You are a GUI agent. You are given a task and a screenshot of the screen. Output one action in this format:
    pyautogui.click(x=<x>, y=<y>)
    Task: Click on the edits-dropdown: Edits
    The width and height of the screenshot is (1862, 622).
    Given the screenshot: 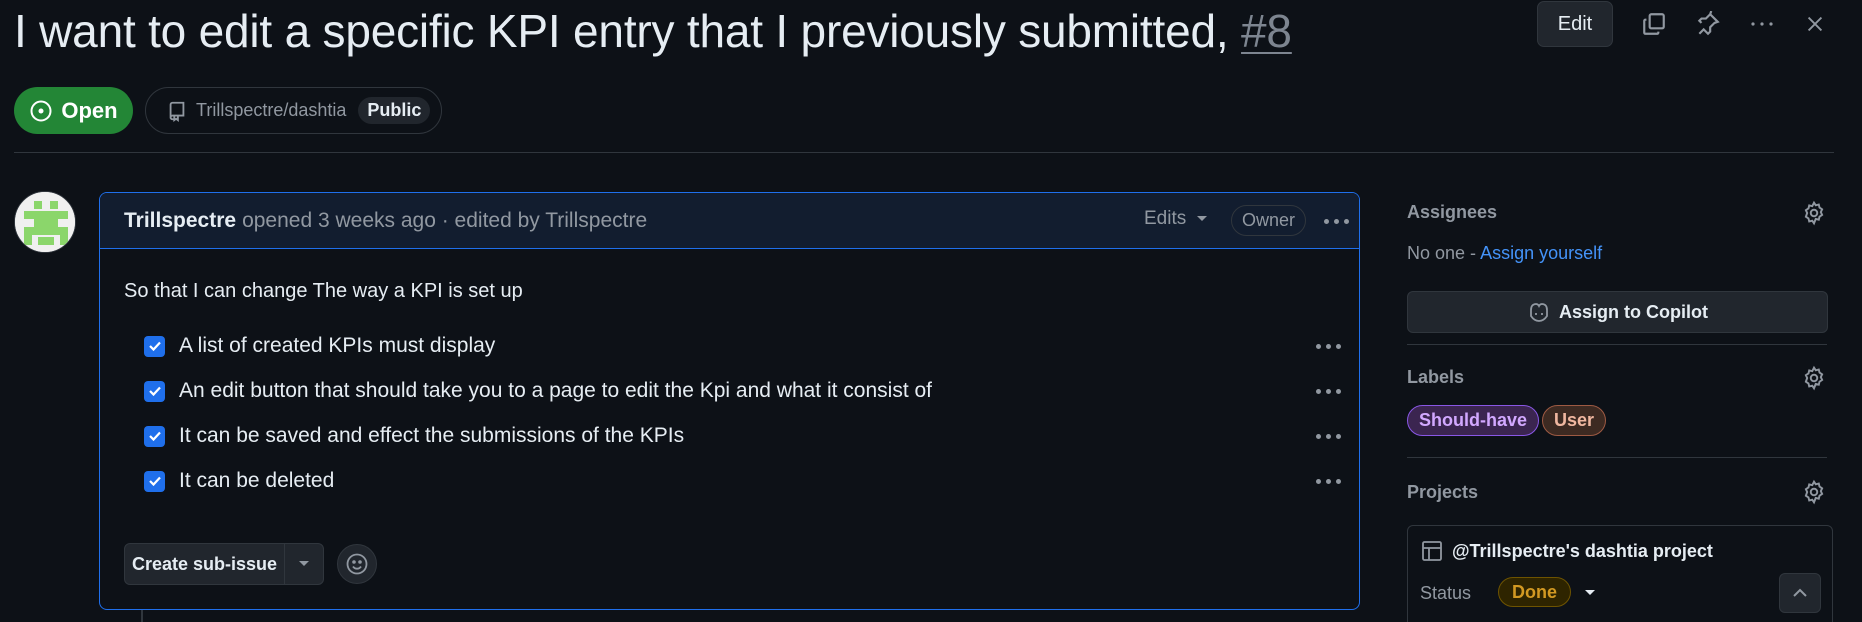 What is the action you would take?
    pyautogui.click(x=1176, y=219)
    